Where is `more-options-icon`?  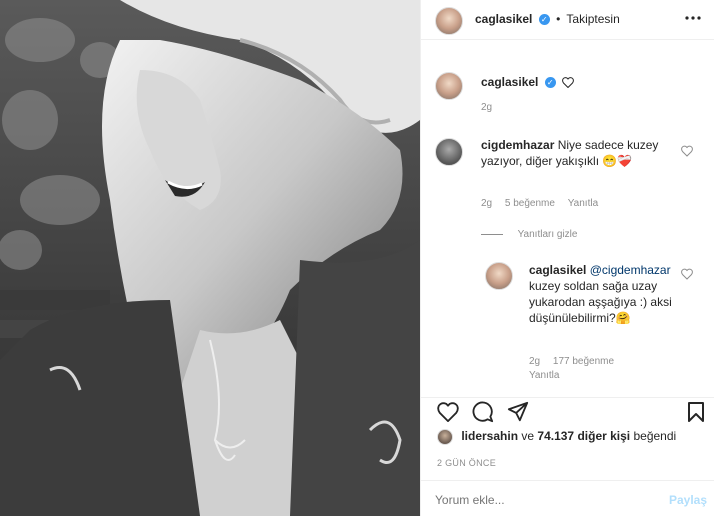 more-options-icon is located at coordinates (693, 18).